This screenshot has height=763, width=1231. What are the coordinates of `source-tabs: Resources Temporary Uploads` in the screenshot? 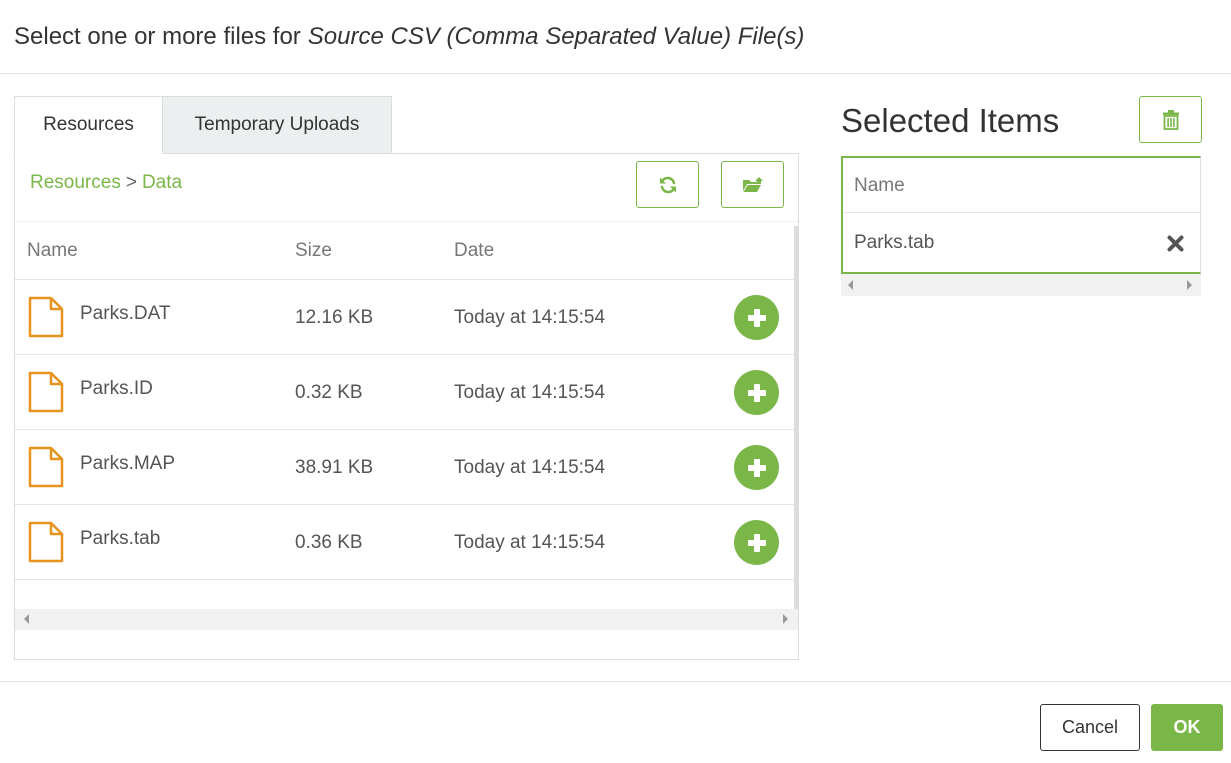 It's located at (203, 125).